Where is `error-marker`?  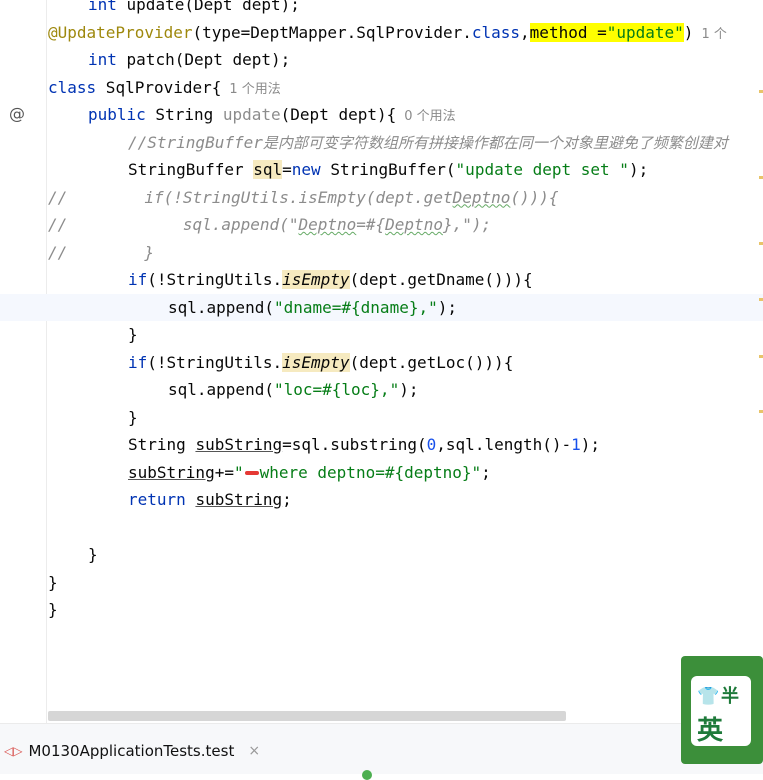 error-marker is located at coordinates (251, 473).